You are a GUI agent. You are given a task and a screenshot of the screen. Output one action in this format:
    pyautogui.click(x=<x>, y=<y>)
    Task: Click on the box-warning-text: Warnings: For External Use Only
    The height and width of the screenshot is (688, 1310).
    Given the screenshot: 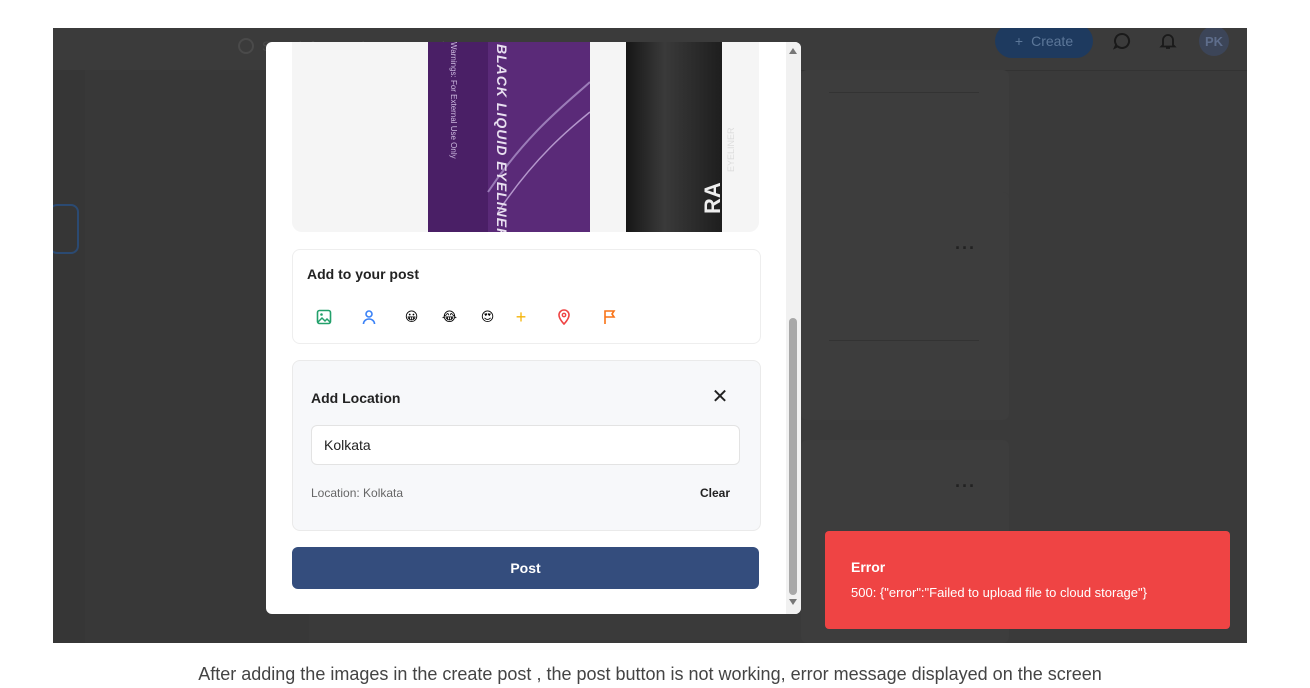 What is the action you would take?
    pyautogui.click(x=453, y=100)
    